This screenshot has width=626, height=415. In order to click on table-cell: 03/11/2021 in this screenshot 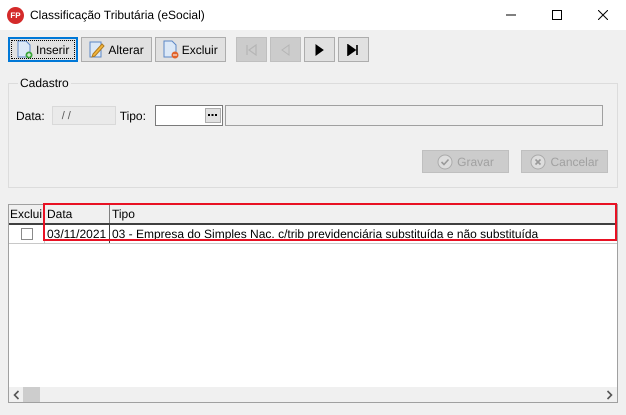, I will do `click(77, 234)`.